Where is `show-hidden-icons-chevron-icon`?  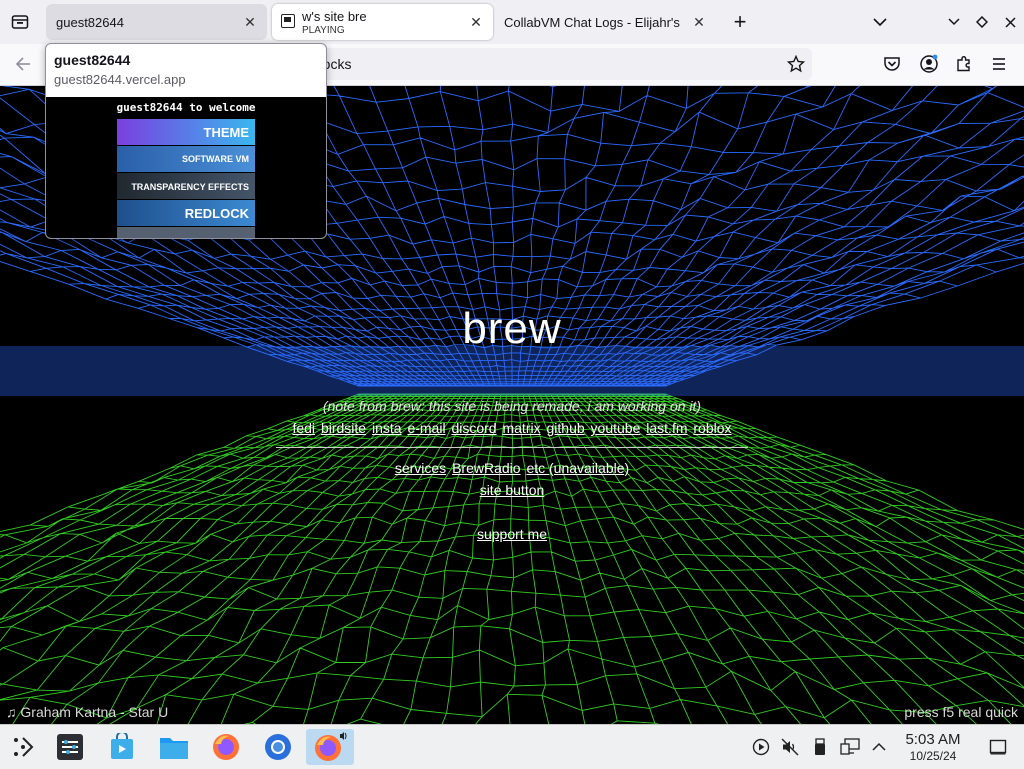 show-hidden-icons-chevron-icon is located at coordinates (879, 747).